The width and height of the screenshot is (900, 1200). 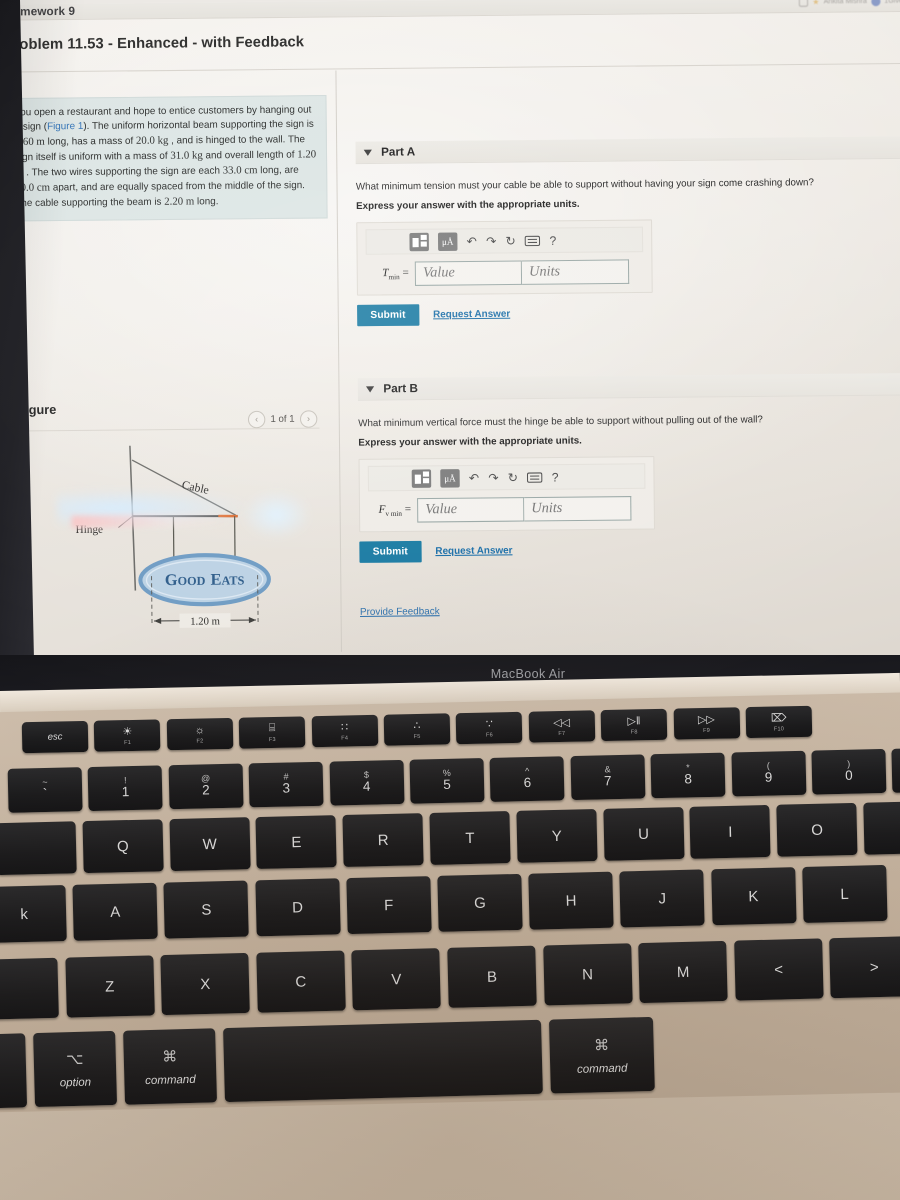 I want to click on key-bottom-label: 5, so click(x=447, y=785).